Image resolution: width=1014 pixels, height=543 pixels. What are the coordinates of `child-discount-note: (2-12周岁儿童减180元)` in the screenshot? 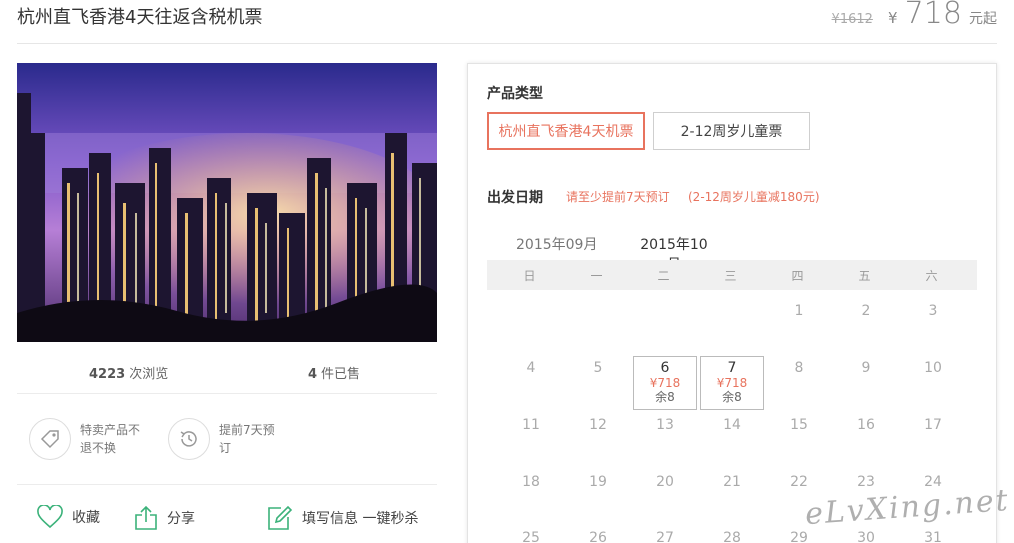 It's located at (754, 197).